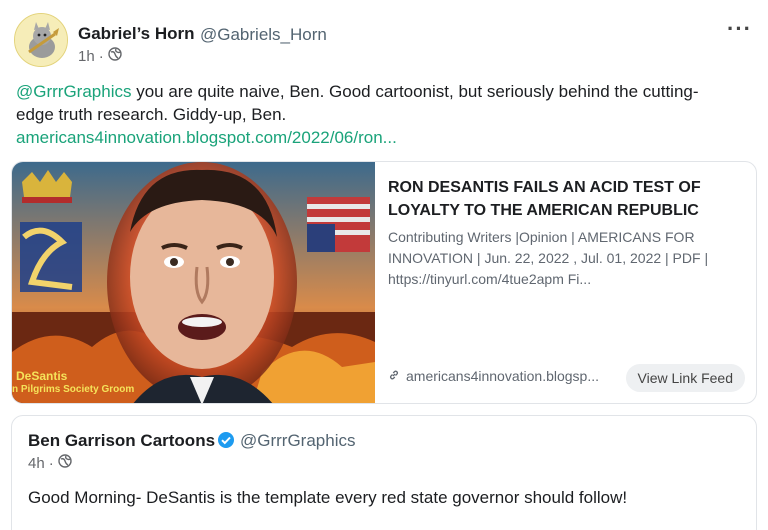 The height and width of the screenshot is (530, 768). What do you see at coordinates (226, 442) in the screenshot?
I see `verified-badge-icon` at bounding box center [226, 442].